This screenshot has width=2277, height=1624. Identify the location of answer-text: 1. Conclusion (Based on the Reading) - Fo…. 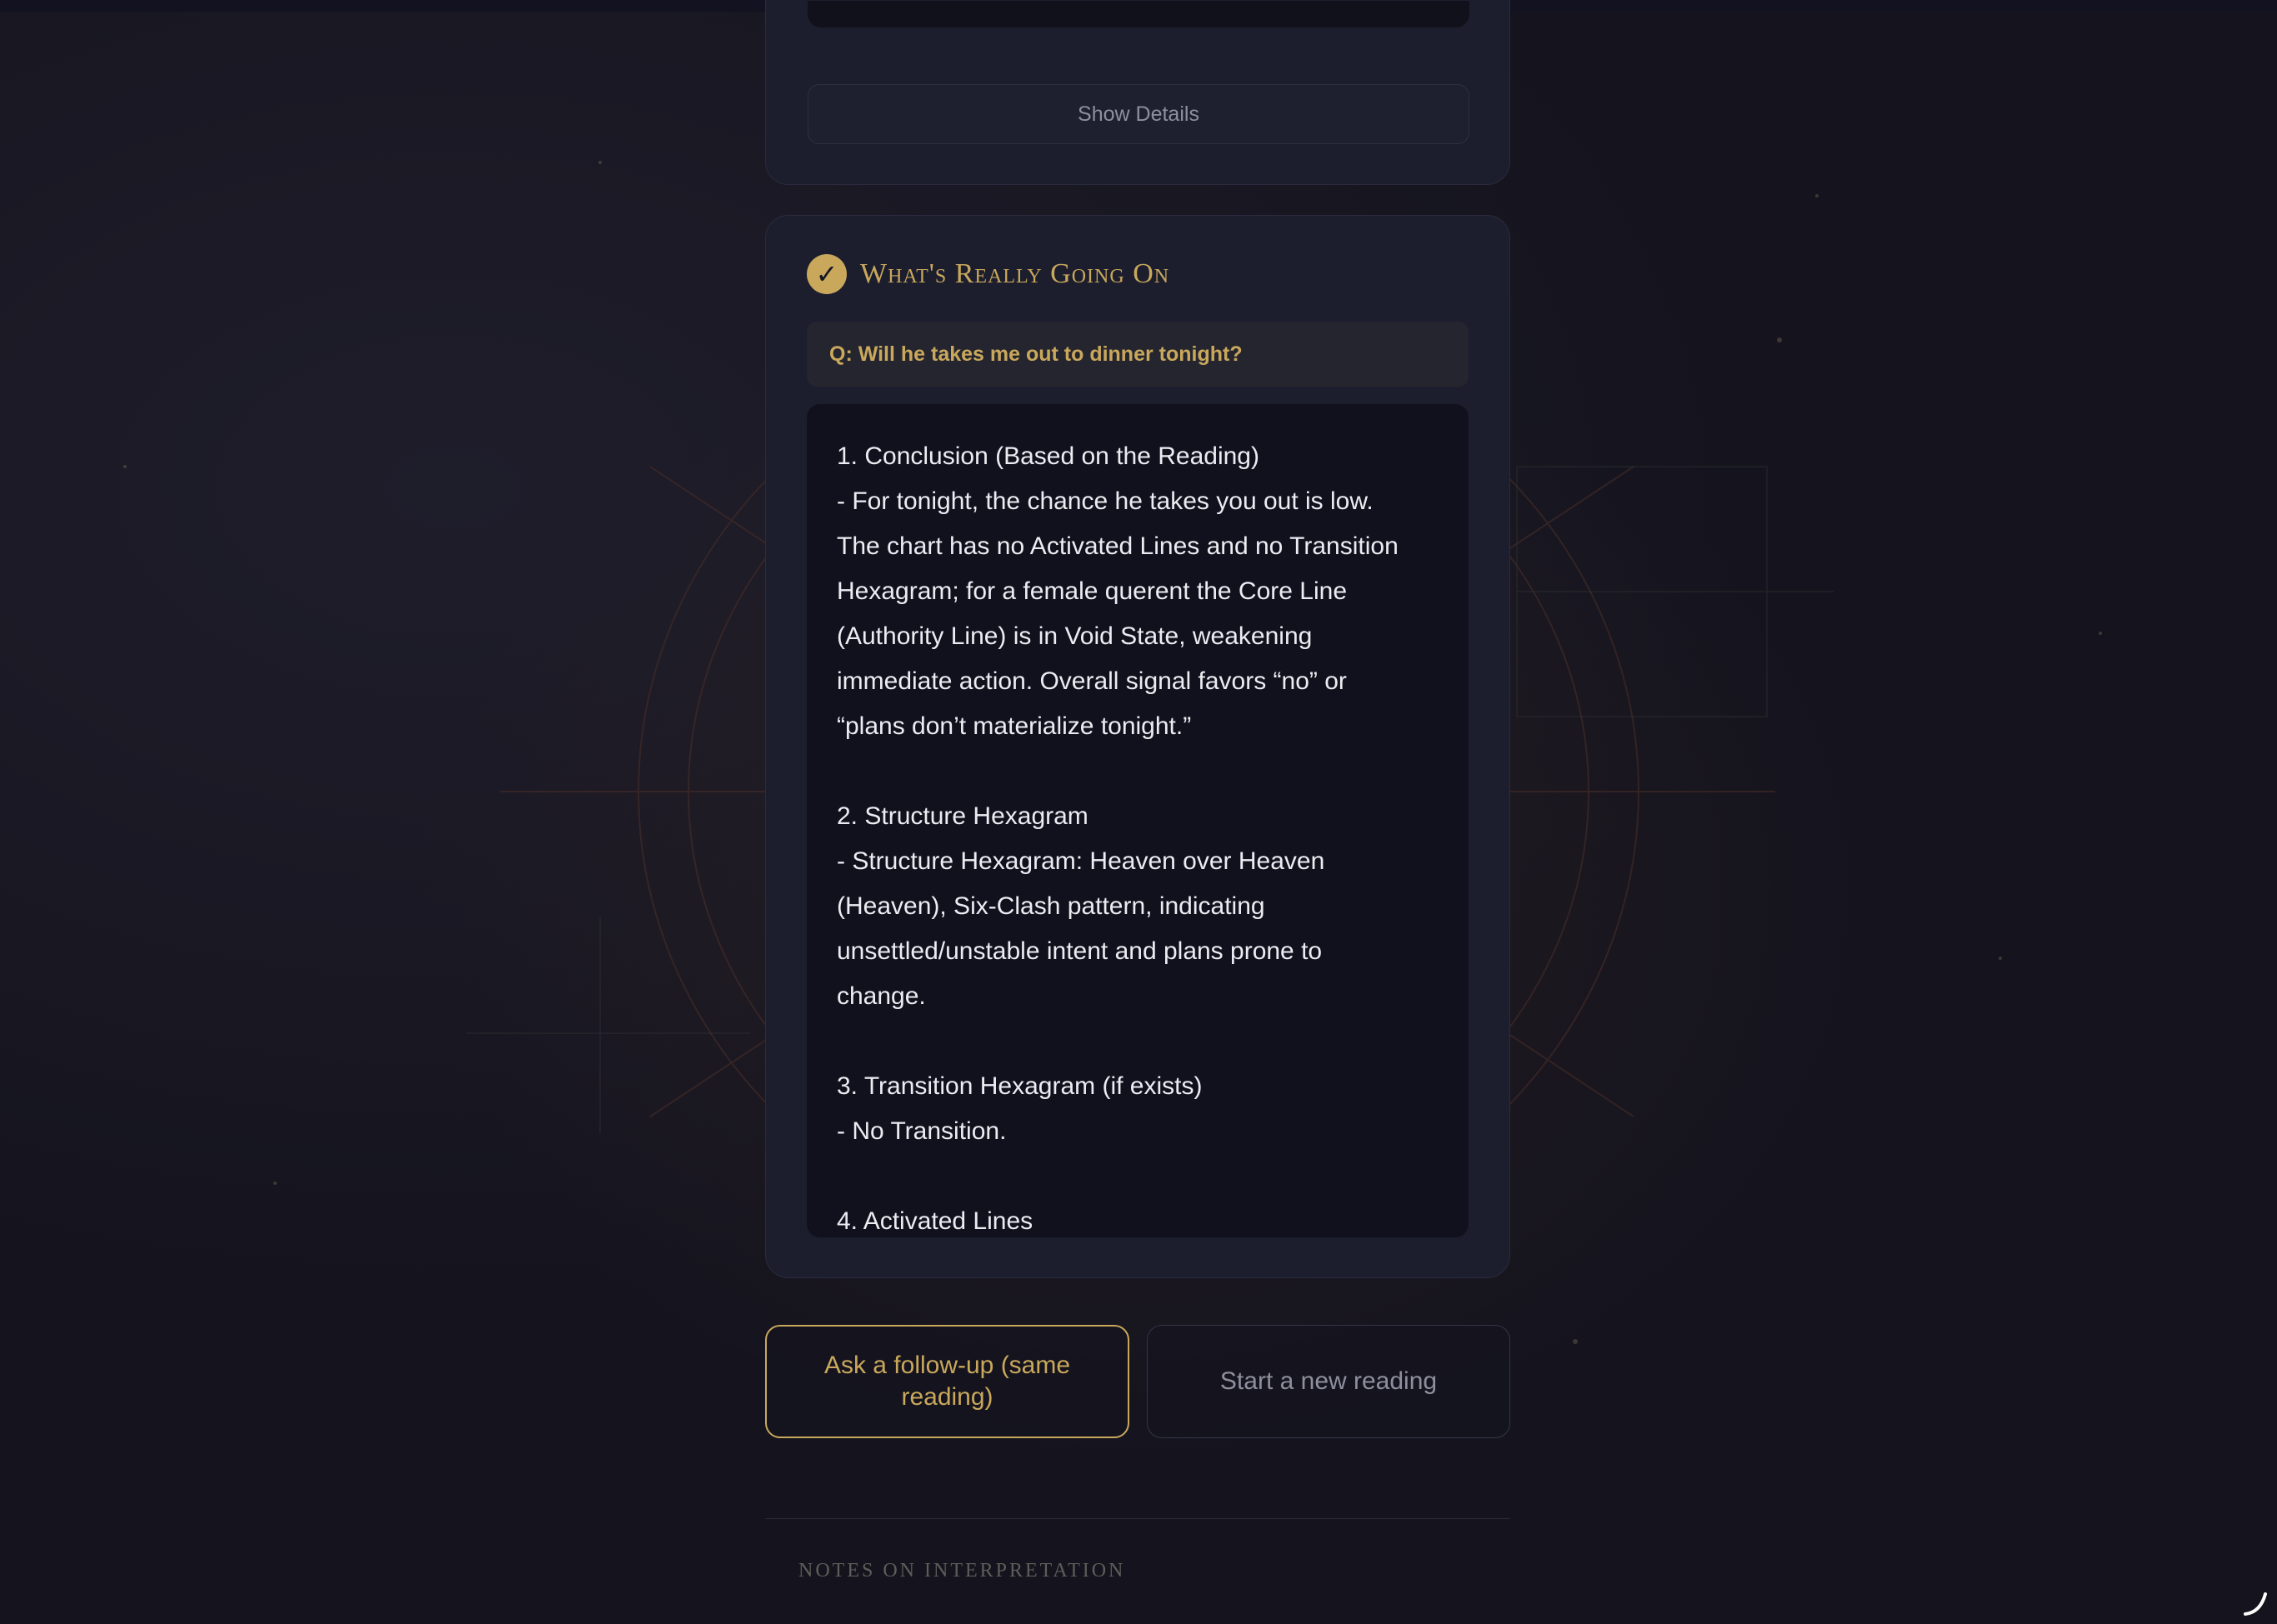
(1146, 835).